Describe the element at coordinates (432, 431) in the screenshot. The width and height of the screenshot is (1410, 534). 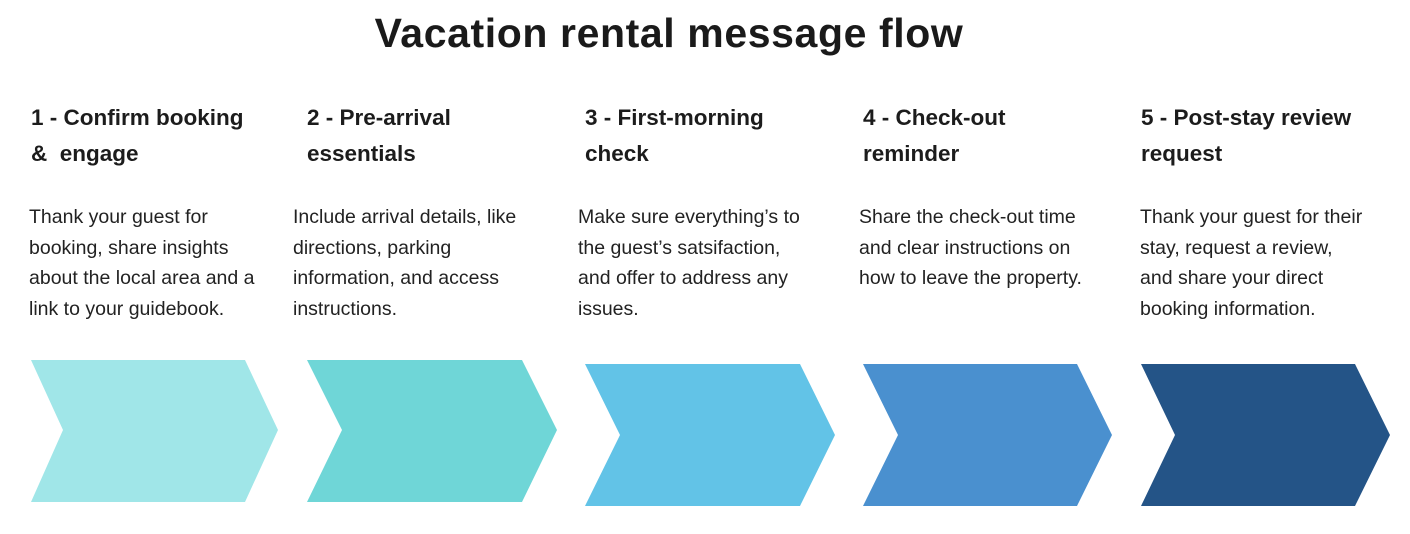
I see `step-2-chevron` at that location.